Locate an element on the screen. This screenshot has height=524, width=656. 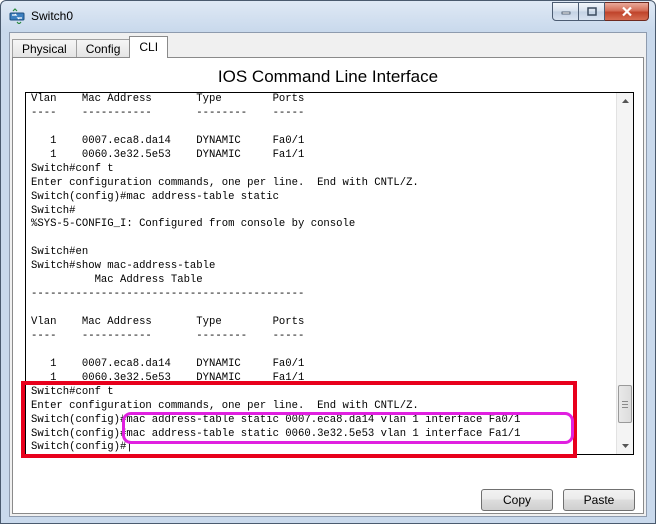
maximize-icon is located at coordinates (591, 11).